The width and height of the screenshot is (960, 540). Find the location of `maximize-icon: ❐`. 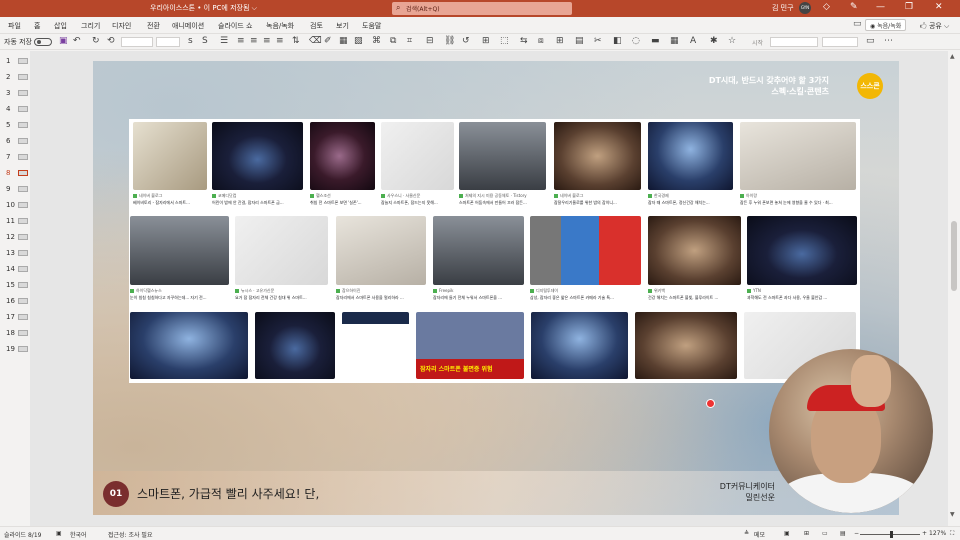

maximize-icon: ❐ is located at coordinates (909, 7).